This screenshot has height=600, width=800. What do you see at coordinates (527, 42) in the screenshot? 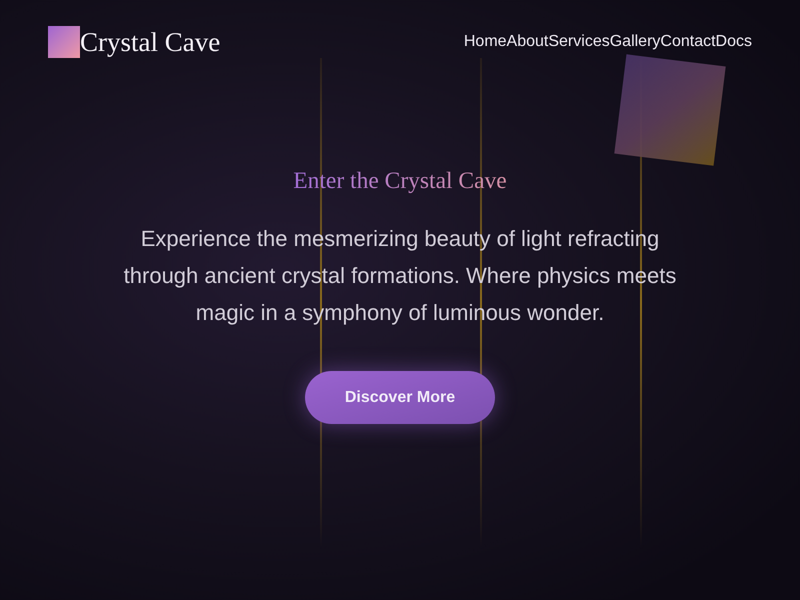
I see `nav-link: About` at bounding box center [527, 42].